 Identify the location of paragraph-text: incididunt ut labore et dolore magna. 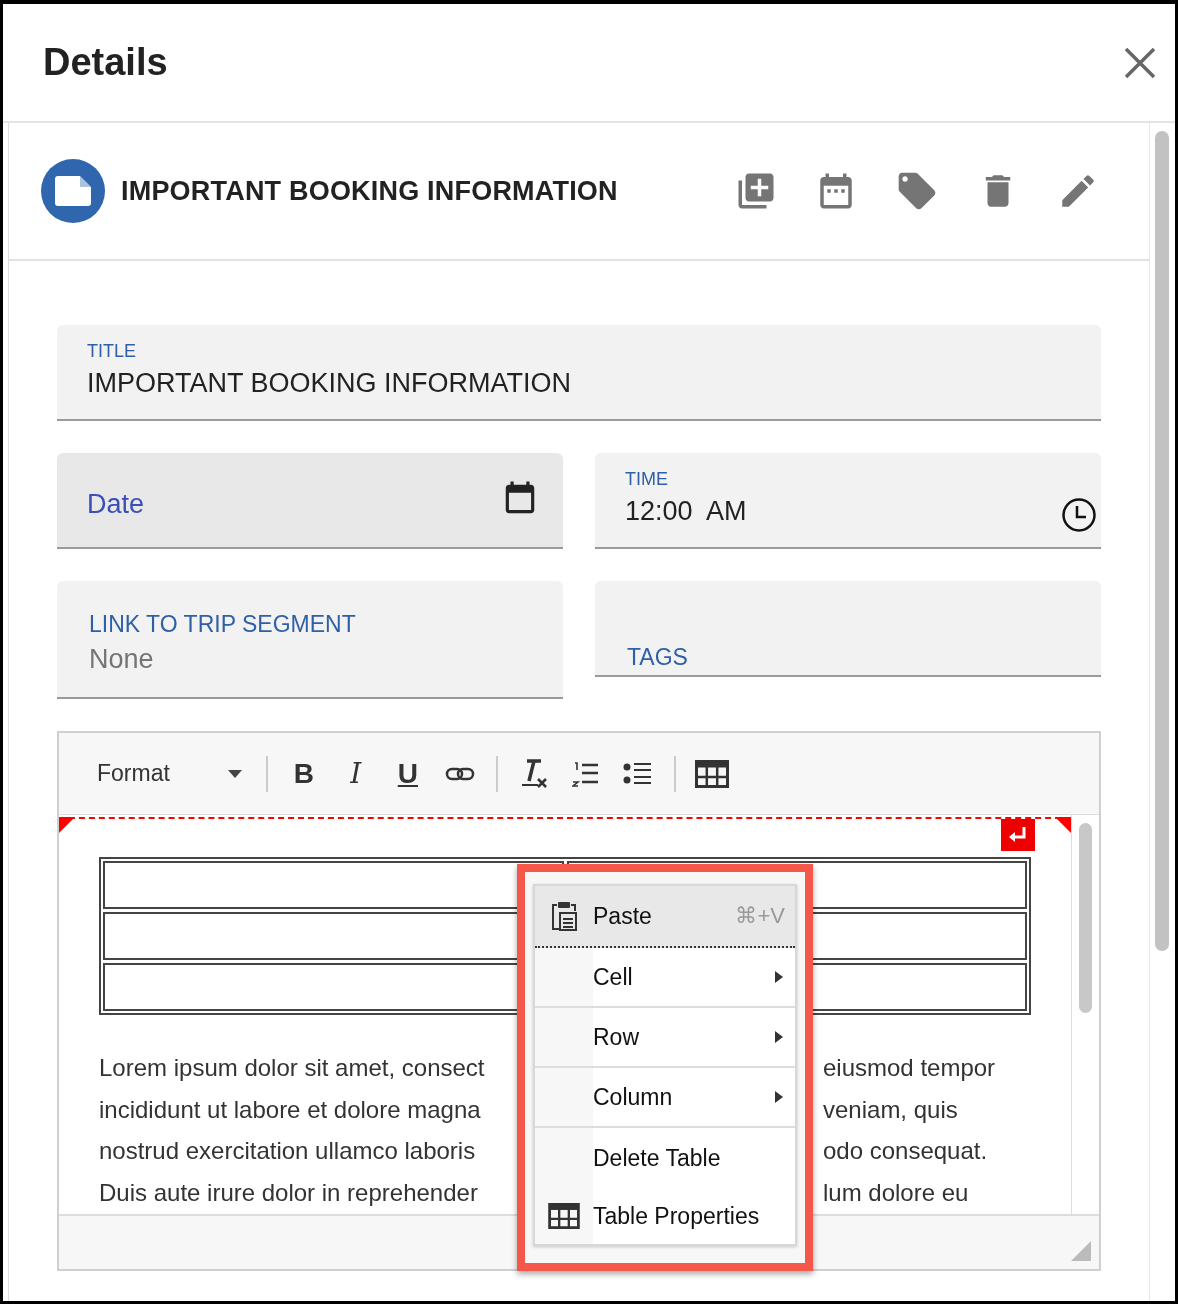
(290, 1109).